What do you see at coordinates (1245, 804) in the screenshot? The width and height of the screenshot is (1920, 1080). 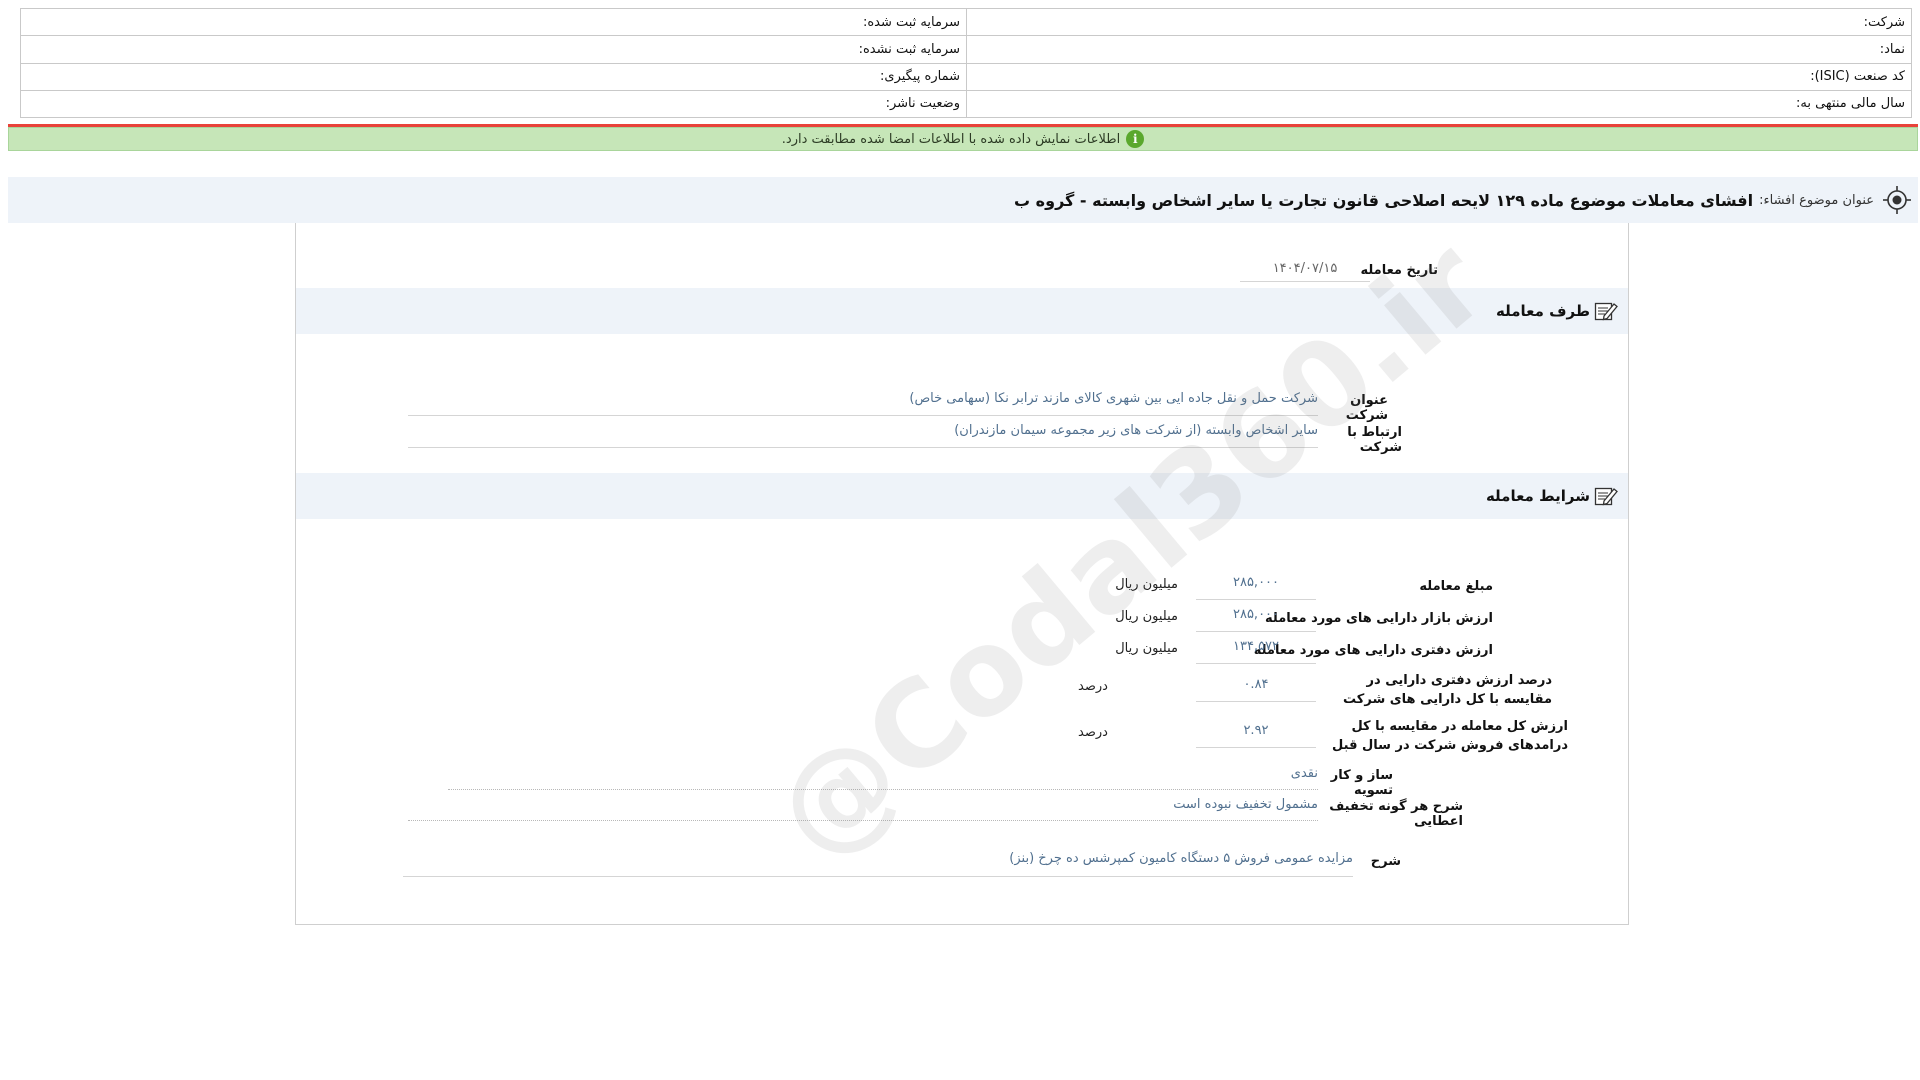 I see `discount-value: مشمول تخفیف نبوده است` at bounding box center [1245, 804].